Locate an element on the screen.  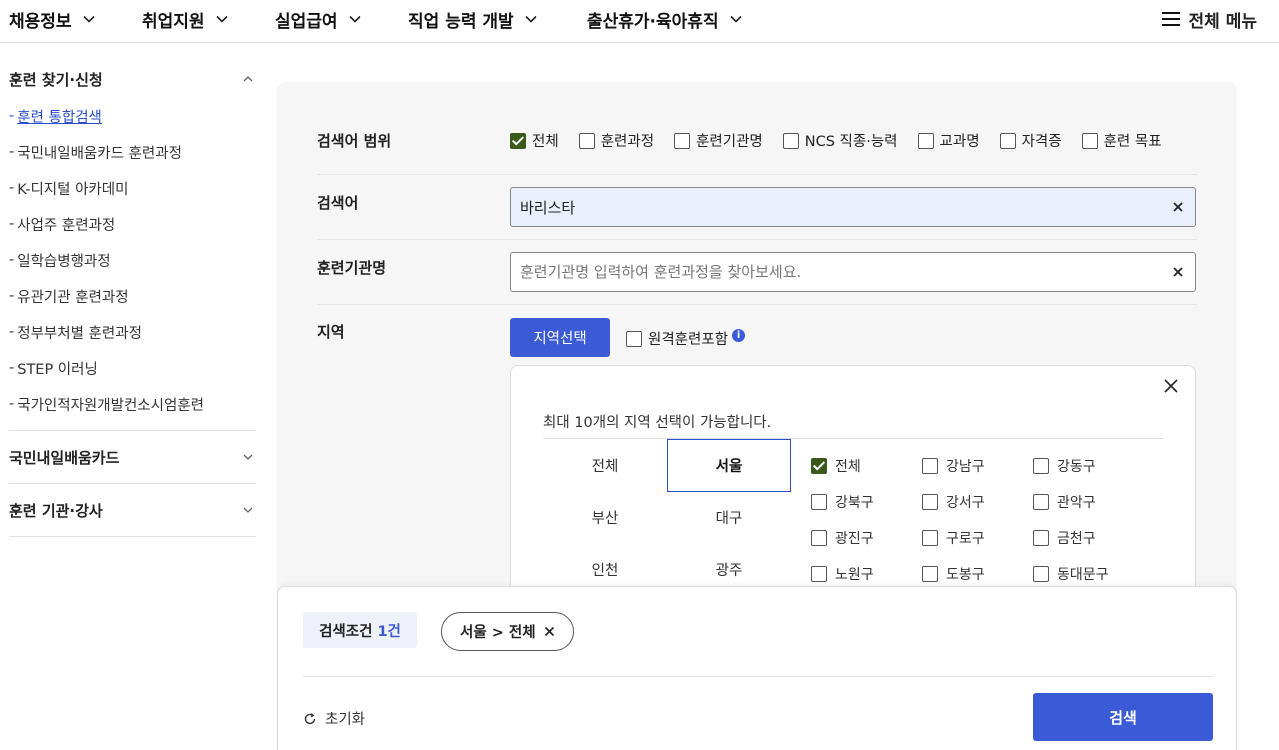
region-select-button: 지역선택 is located at coordinates (560, 337).